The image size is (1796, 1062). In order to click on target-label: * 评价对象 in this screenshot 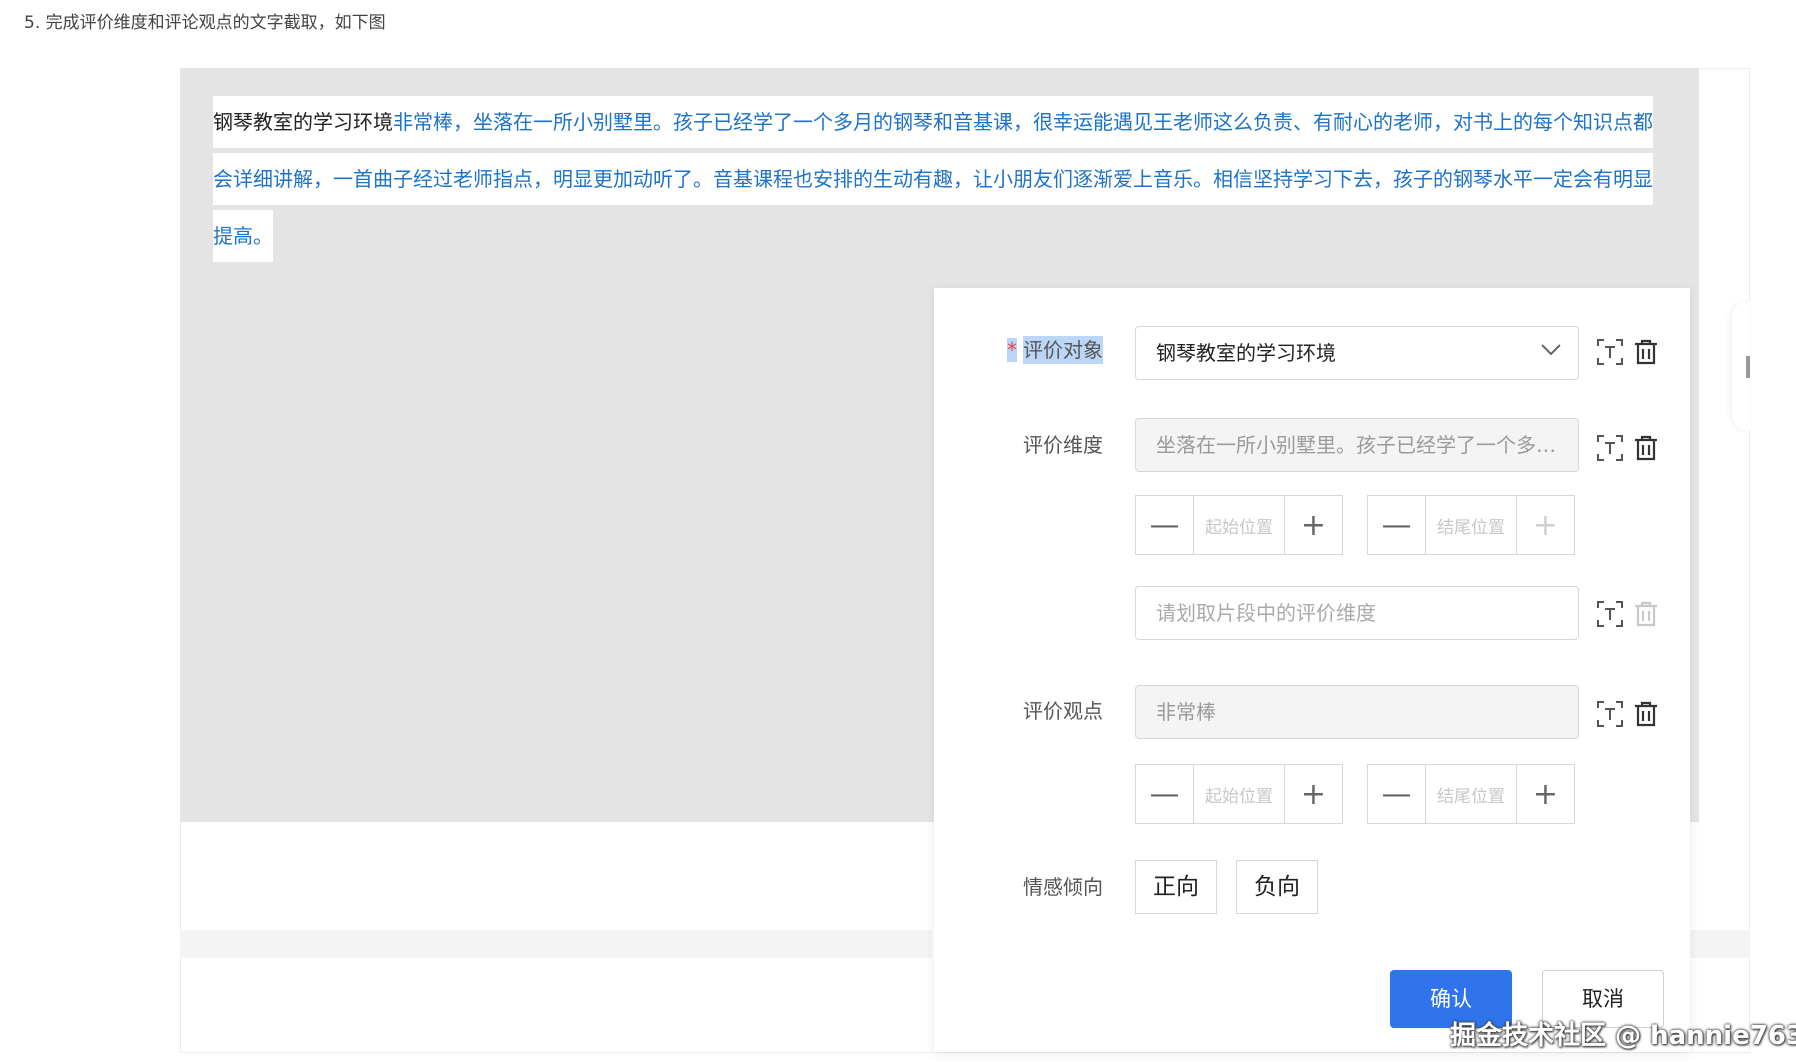, I will do `click(1015, 350)`.